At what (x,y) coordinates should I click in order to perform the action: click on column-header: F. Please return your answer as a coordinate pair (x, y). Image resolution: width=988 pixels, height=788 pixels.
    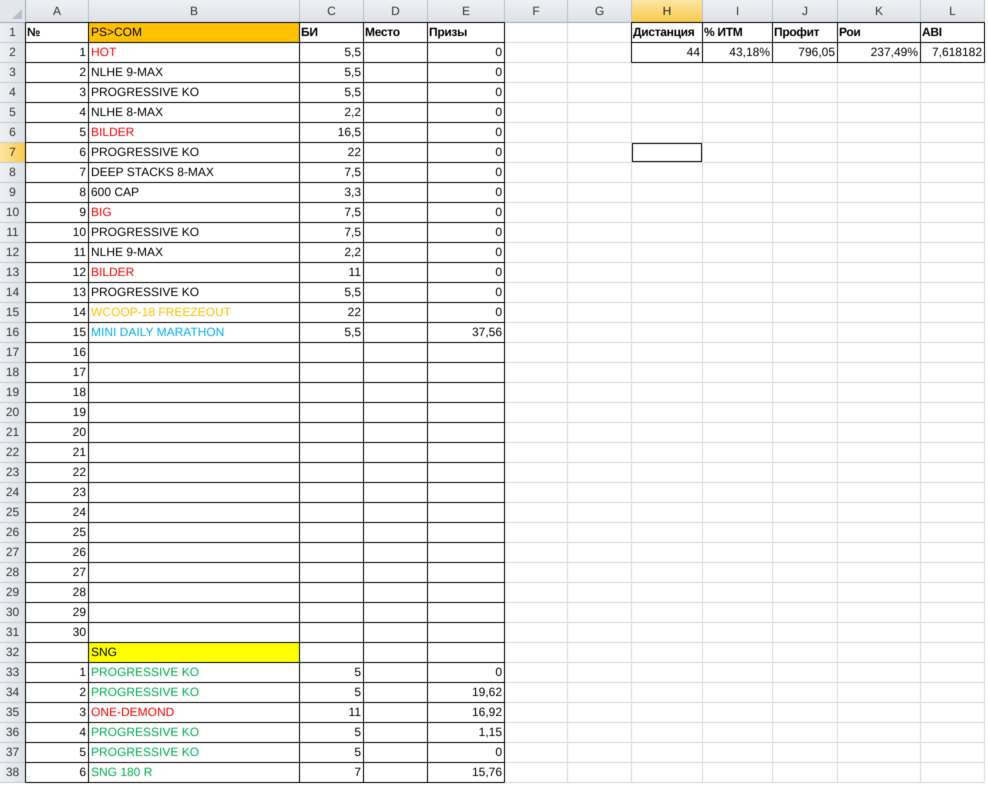
    Looking at the image, I should click on (536, 11).